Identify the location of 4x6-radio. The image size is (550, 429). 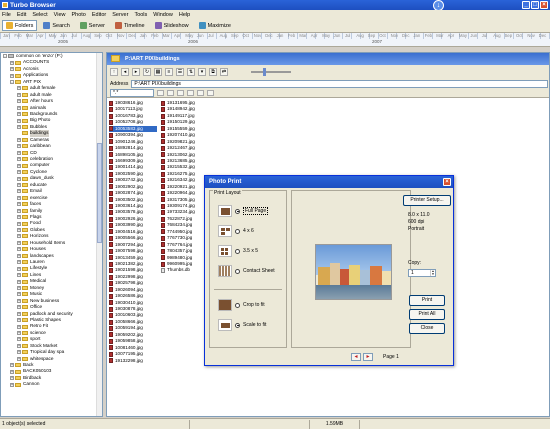
(237, 231).